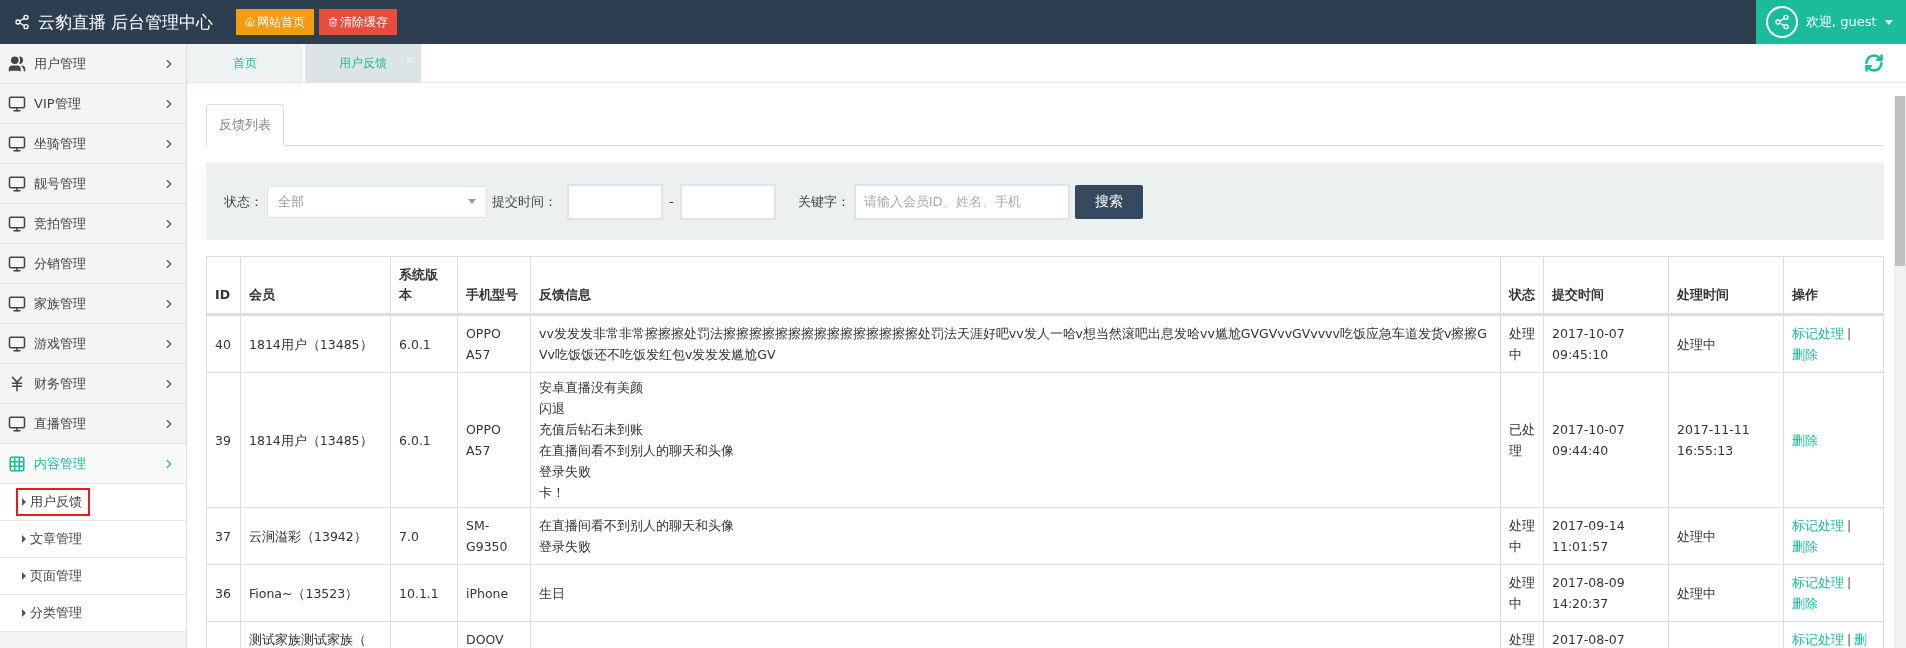 The width and height of the screenshot is (1906, 648). I want to click on table-cell: Fiona~（13523）, so click(315, 593).